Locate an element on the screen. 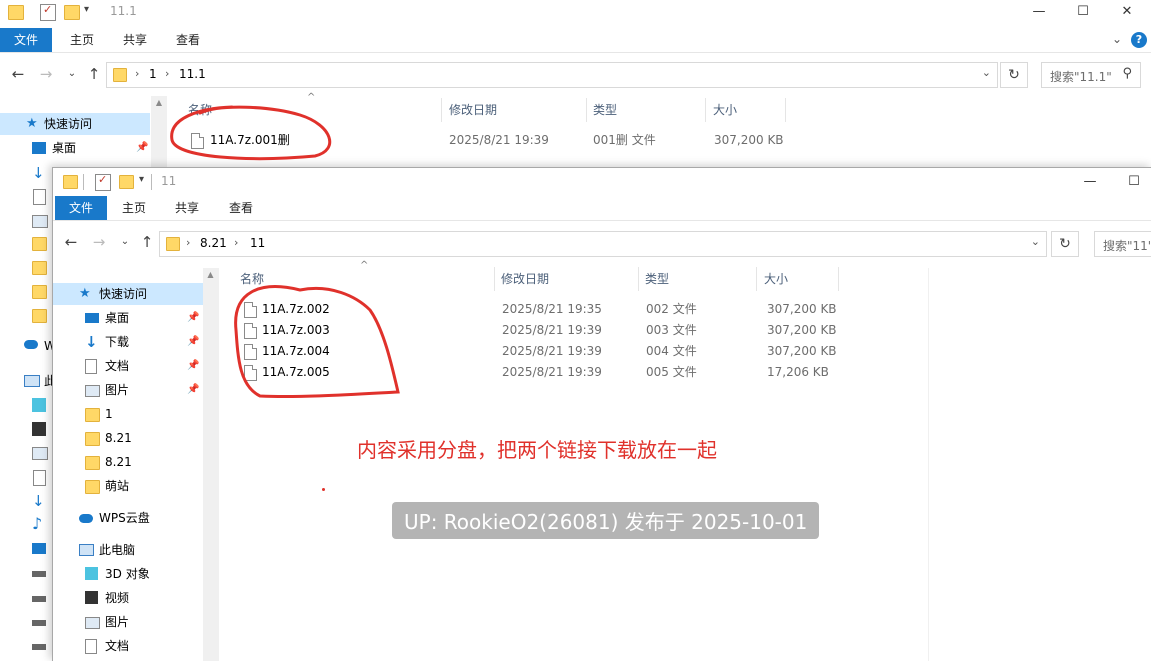 The width and height of the screenshot is (1151, 661). red-circle-front is located at coordinates (317, 342).